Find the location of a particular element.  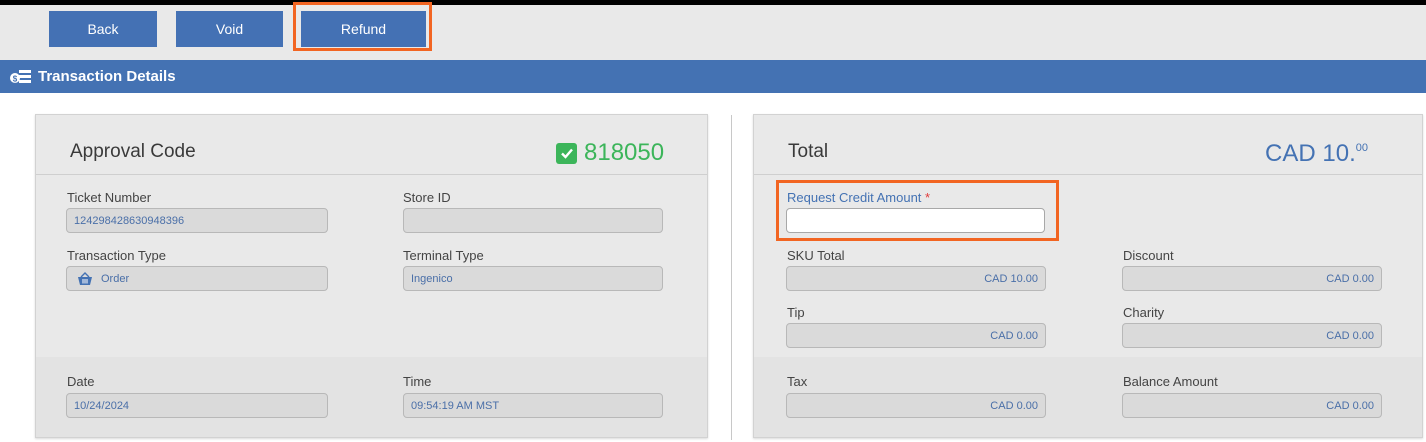

terminal-type-field: Ingenico is located at coordinates (533, 278).